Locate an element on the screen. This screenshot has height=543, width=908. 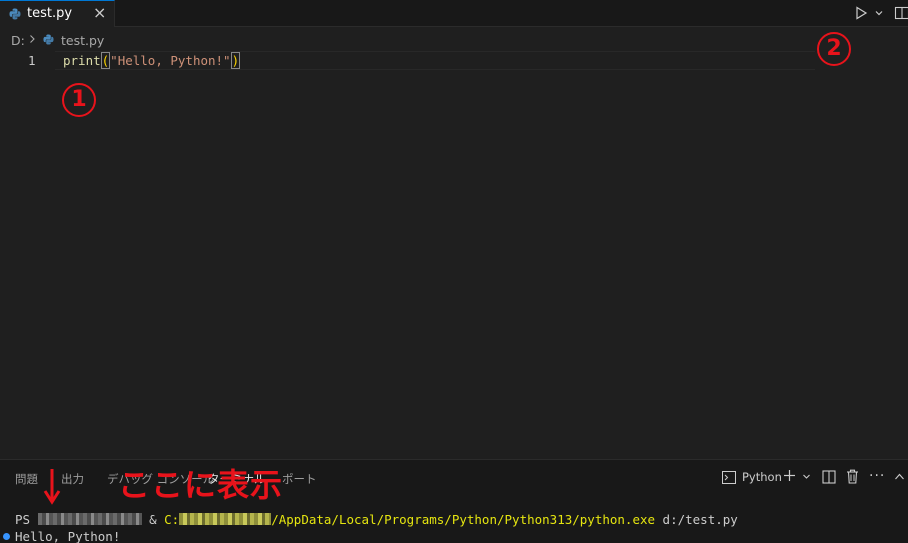
terminal-output: Hello, Python! is located at coordinates (68, 536).